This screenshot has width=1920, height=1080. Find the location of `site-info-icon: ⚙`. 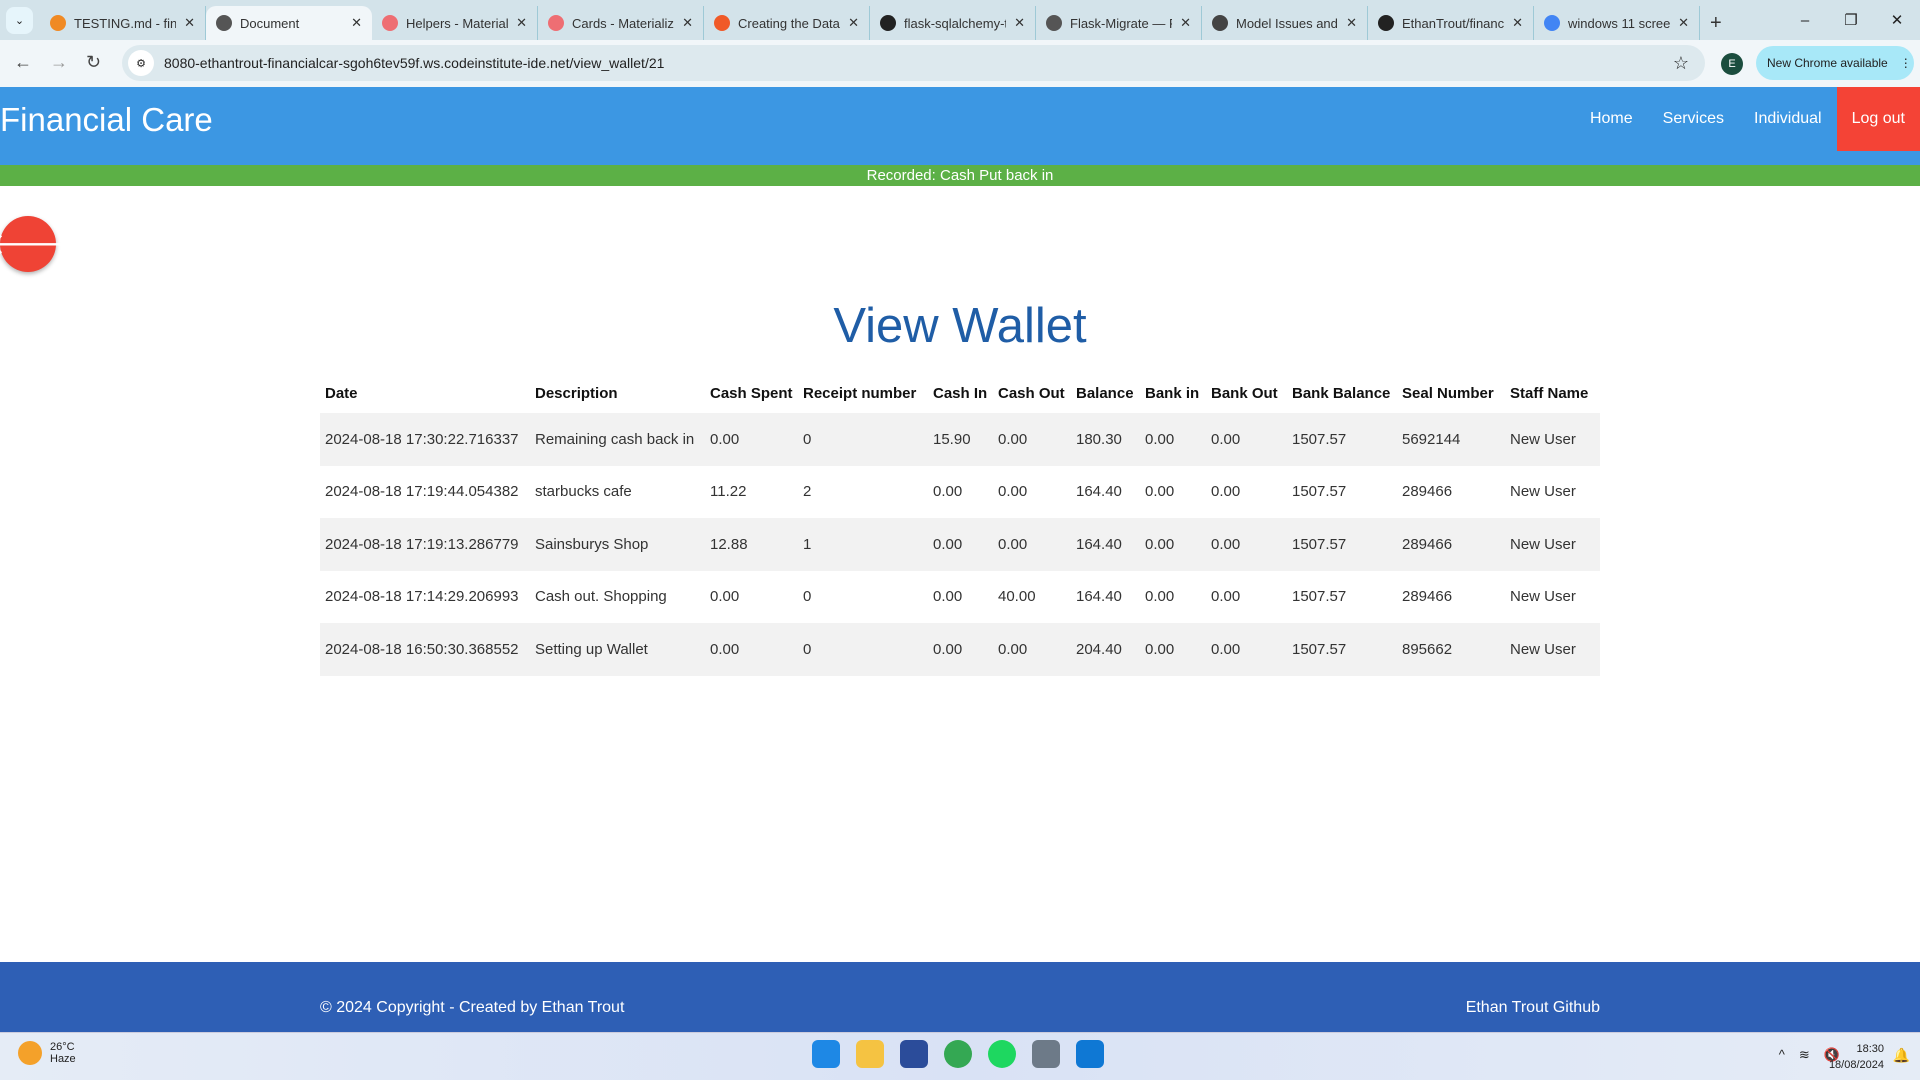

site-info-icon: ⚙ is located at coordinates (141, 63).